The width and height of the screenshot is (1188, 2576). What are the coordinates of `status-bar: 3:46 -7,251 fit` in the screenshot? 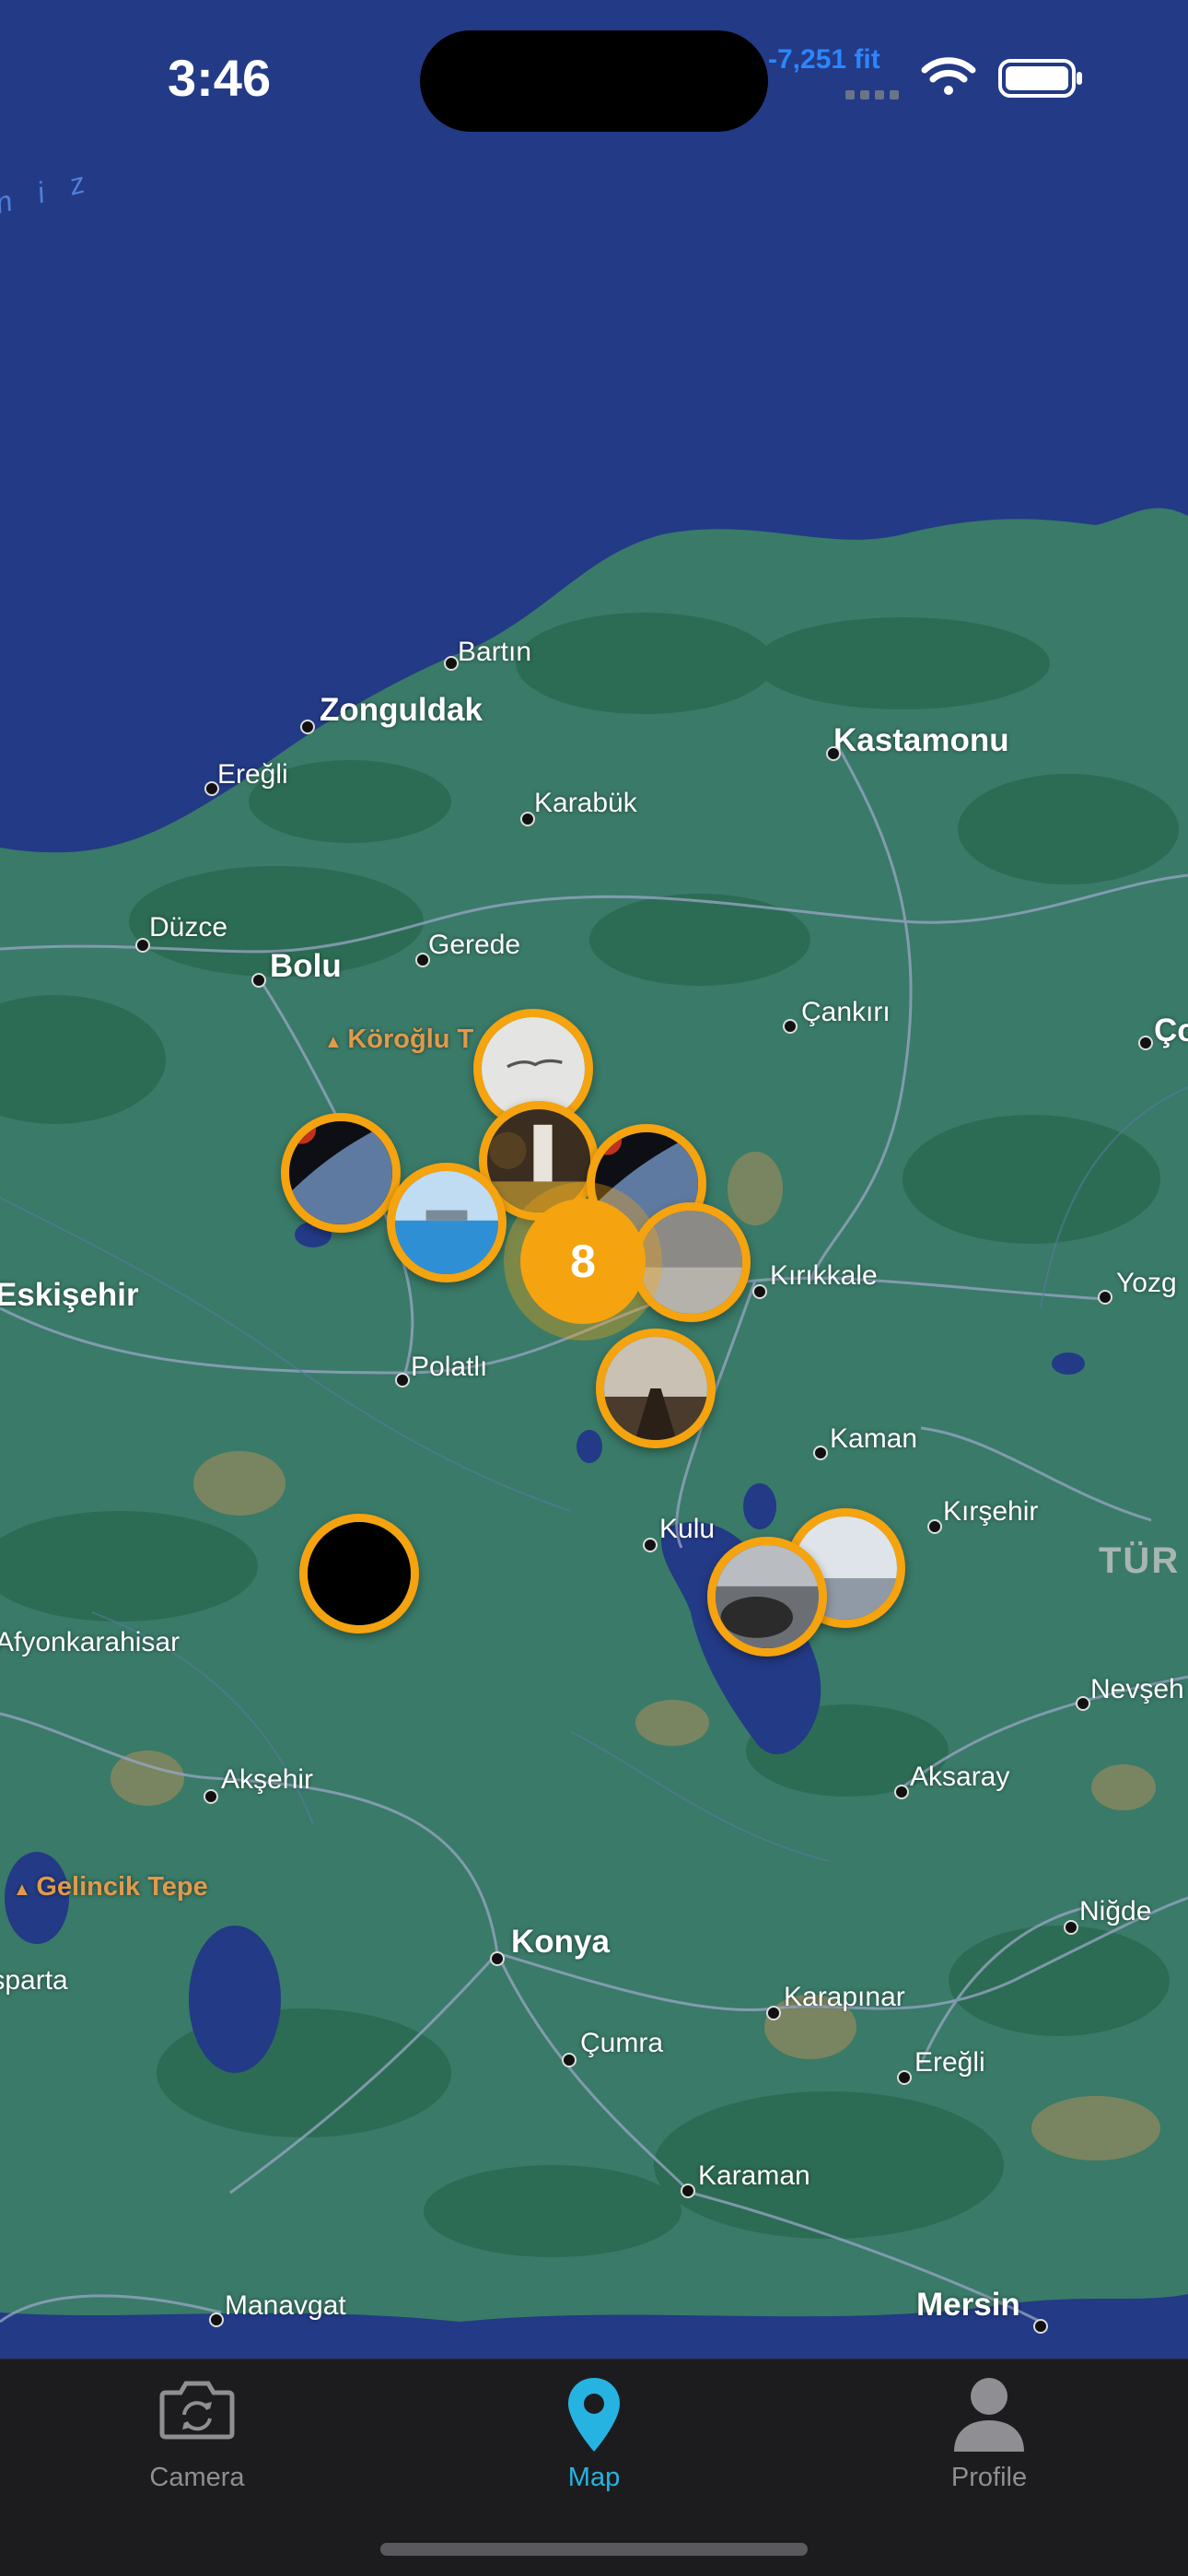 It's located at (594, 78).